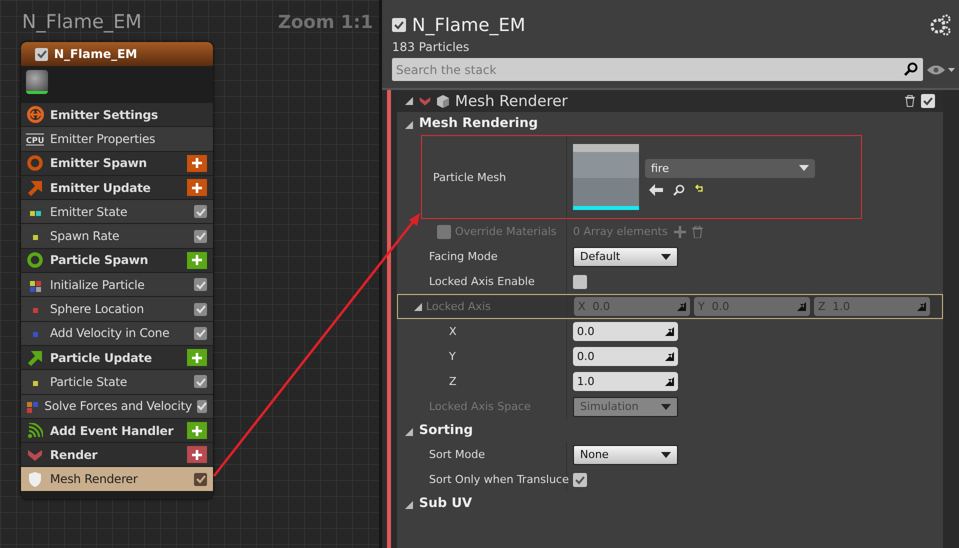  What do you see at coordinates (430, 47) in the screenshot?
I see `particle-count: 183 Particles` at bounding box center [430, 47].